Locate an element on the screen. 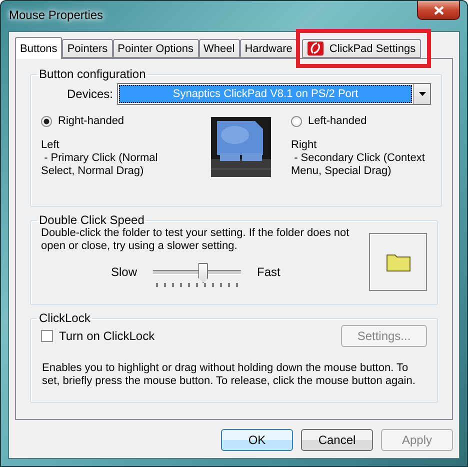 The width and height of the screenshot is (468, 467). tab: Hardware is located at coordinates (269, 48).